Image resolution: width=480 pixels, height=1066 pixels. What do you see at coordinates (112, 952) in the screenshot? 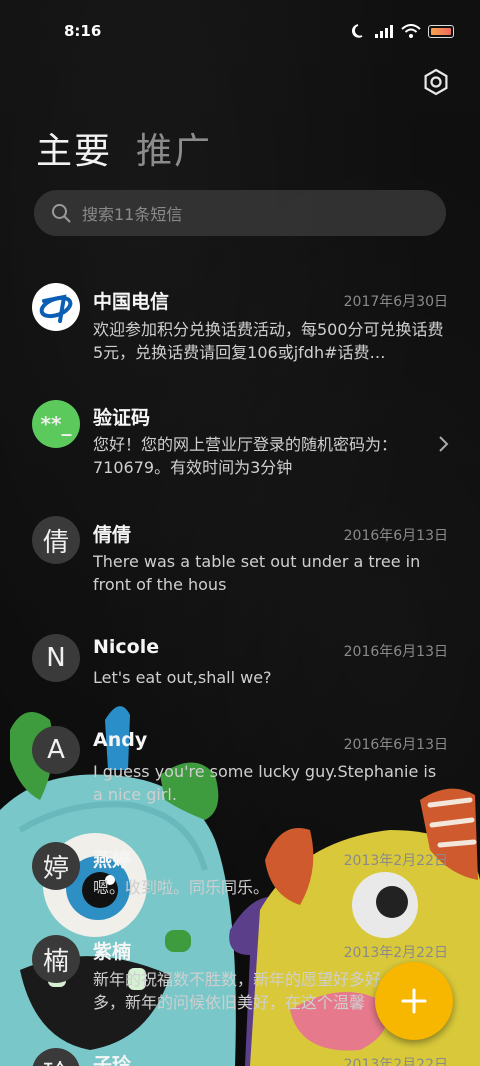
I see `conversation-name: 紫楠` at bounding box center [112, 952].